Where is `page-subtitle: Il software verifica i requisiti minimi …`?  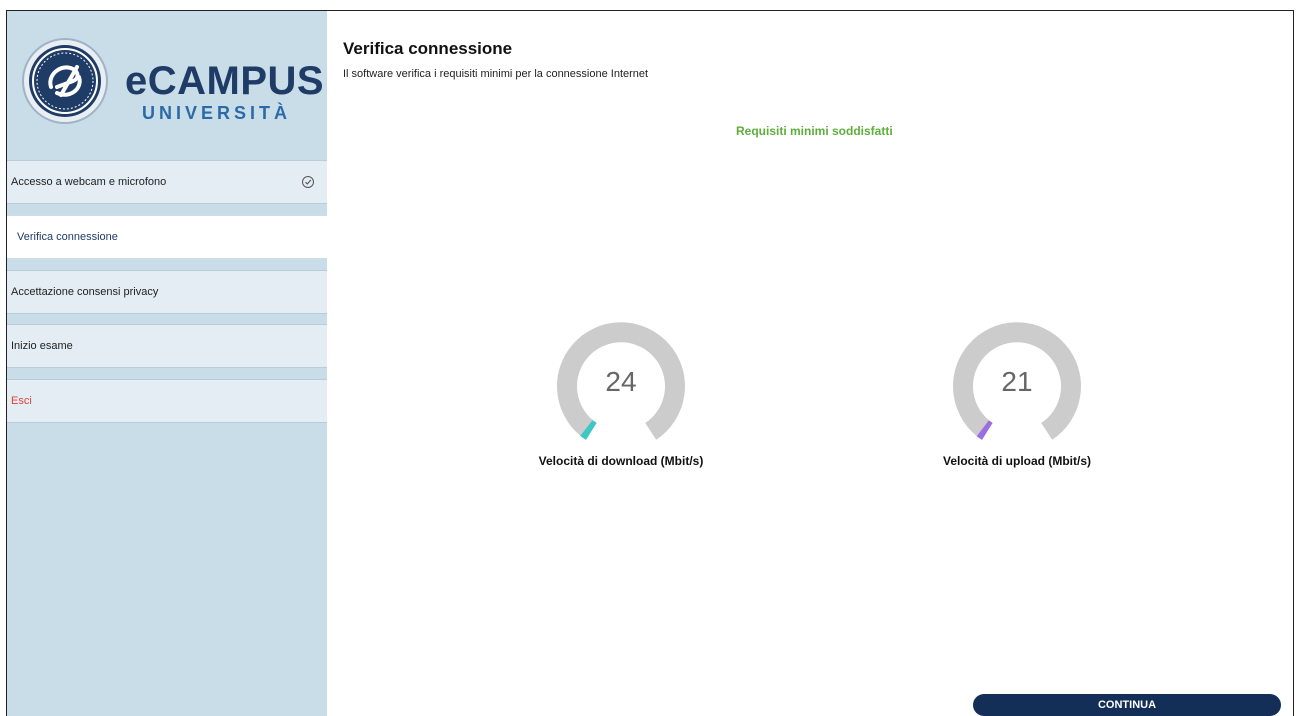
page-subtitle: Il software verifica i requisiti minimi … is located at coordinates (496, 74).